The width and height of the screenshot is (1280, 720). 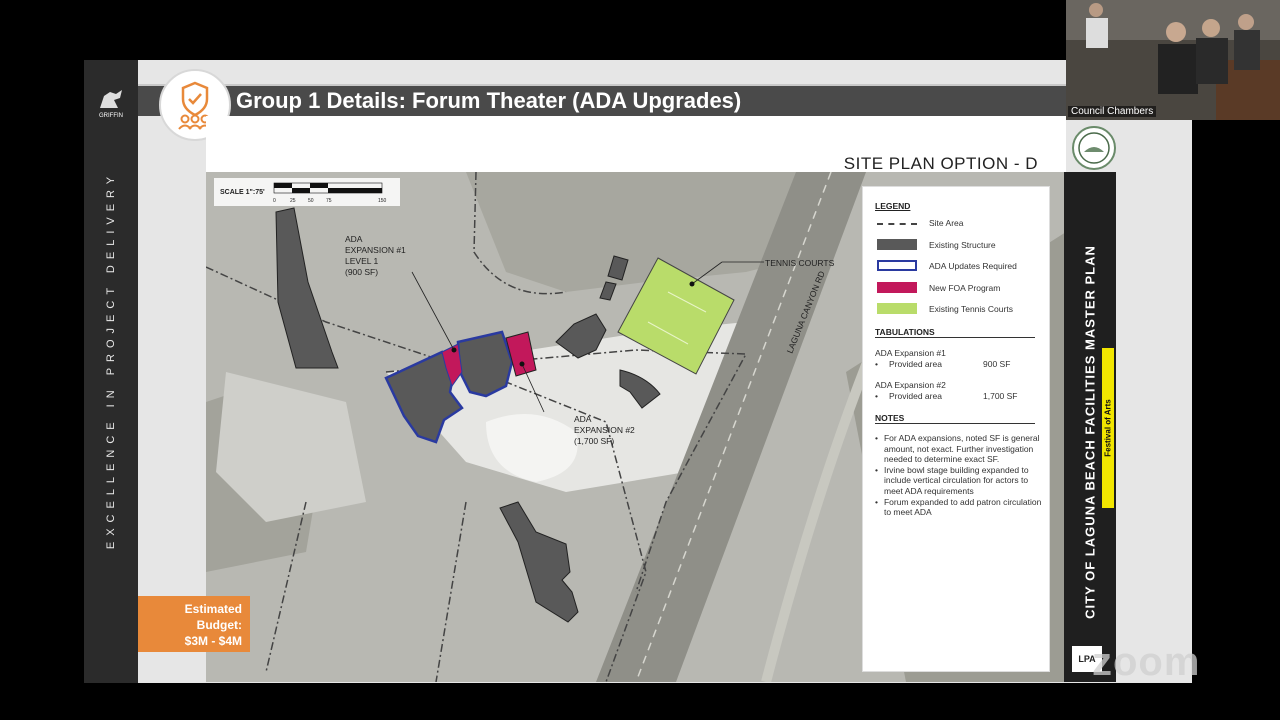 I want to click on tab2-title: ADA Expansion #2, so click(x=910, y=385).